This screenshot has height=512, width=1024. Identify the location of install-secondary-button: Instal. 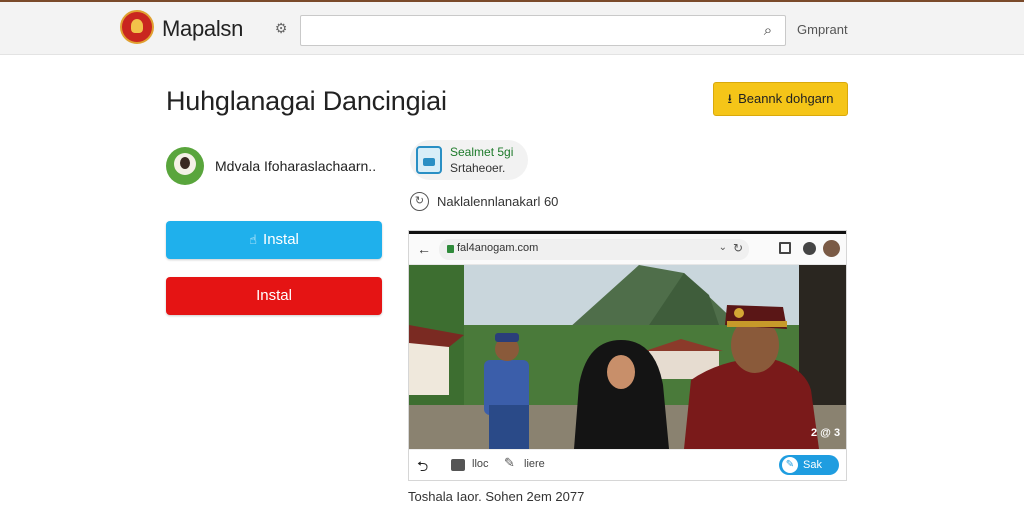
(274, 296).